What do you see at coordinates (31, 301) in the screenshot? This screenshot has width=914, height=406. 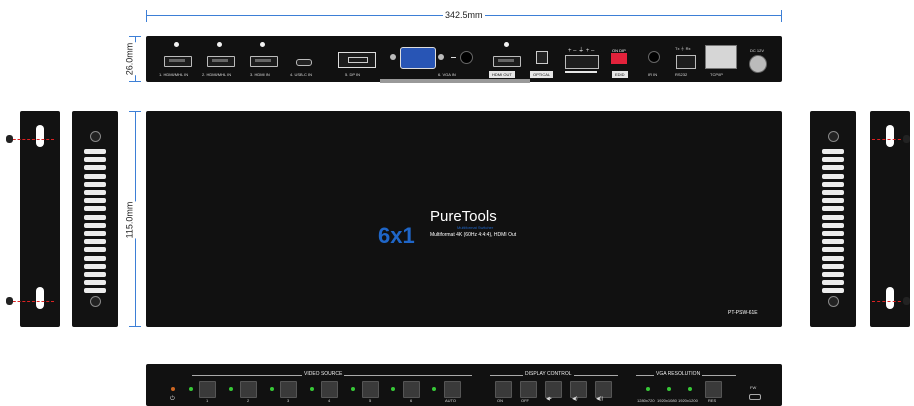 I see `left-mount-arrow-bottom` at bounding box center [31, 301].